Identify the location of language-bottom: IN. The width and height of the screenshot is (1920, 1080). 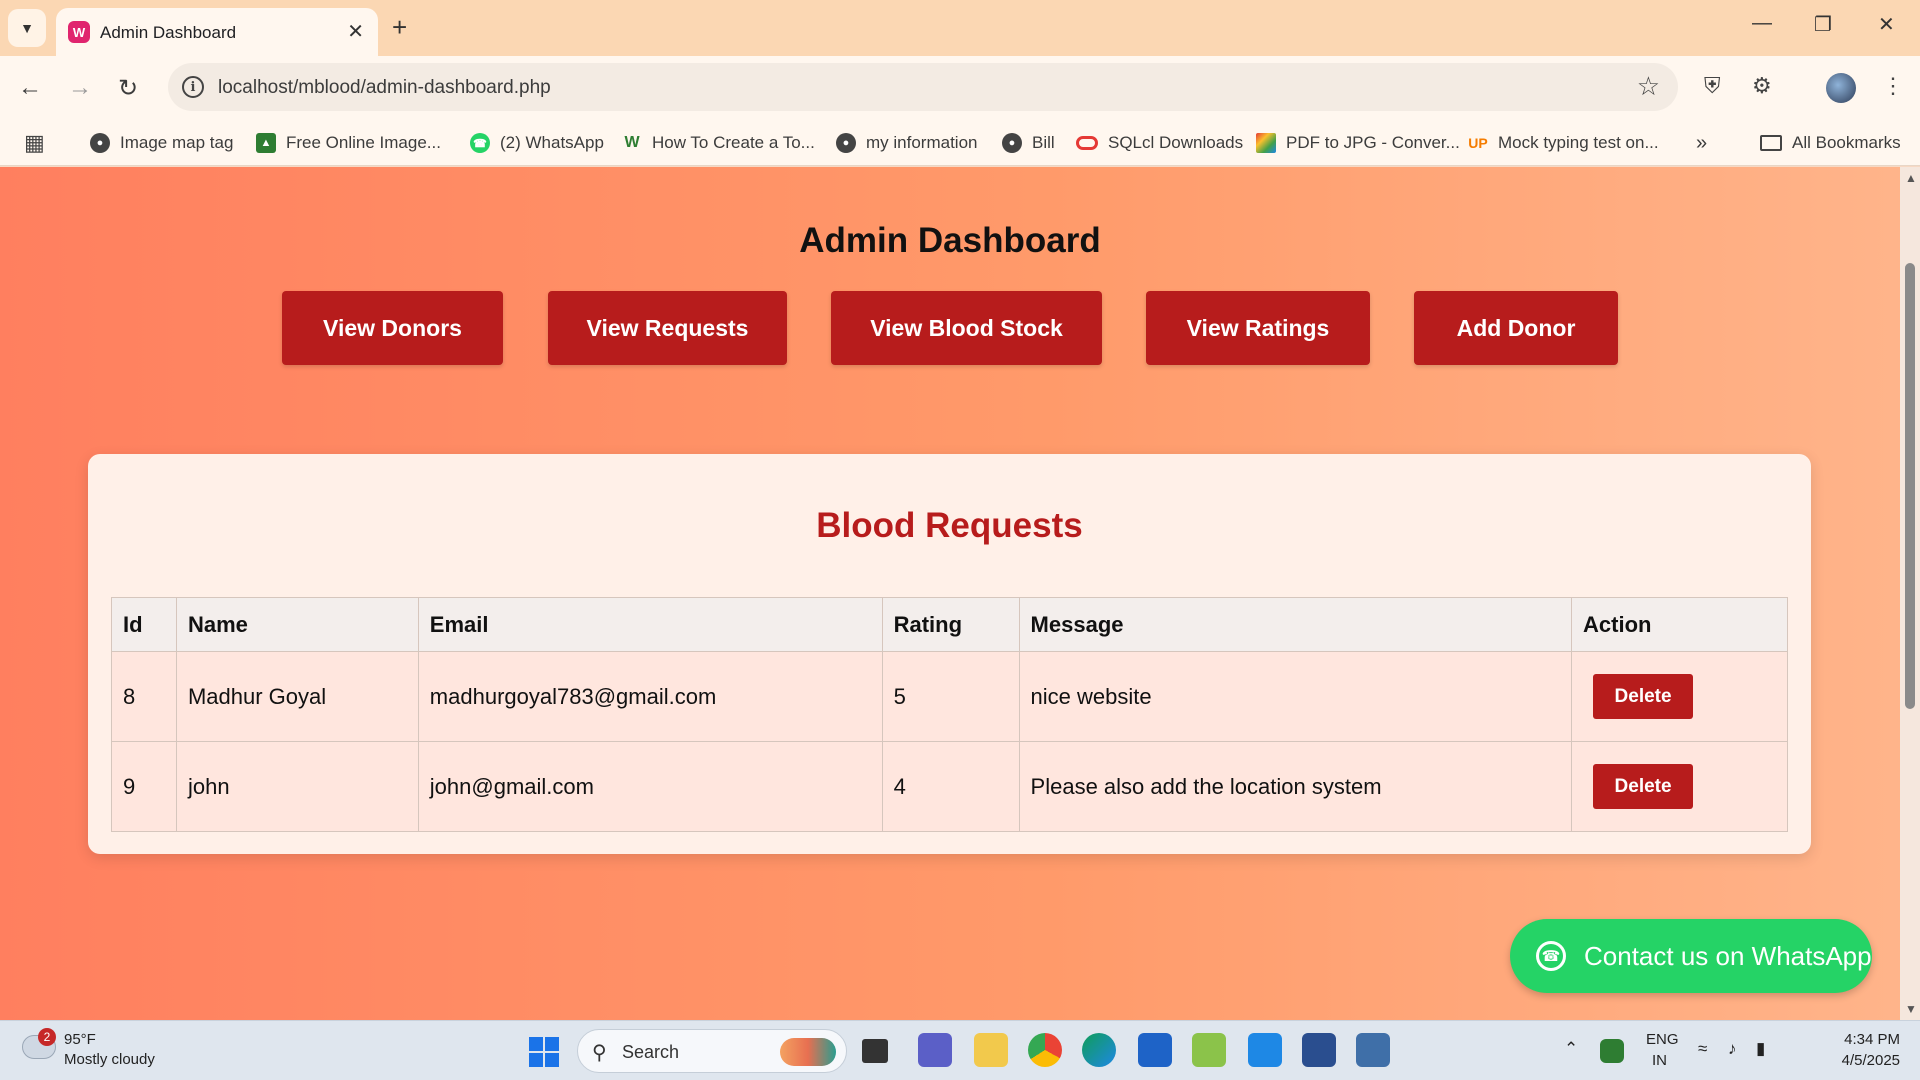
(1659, 1060).